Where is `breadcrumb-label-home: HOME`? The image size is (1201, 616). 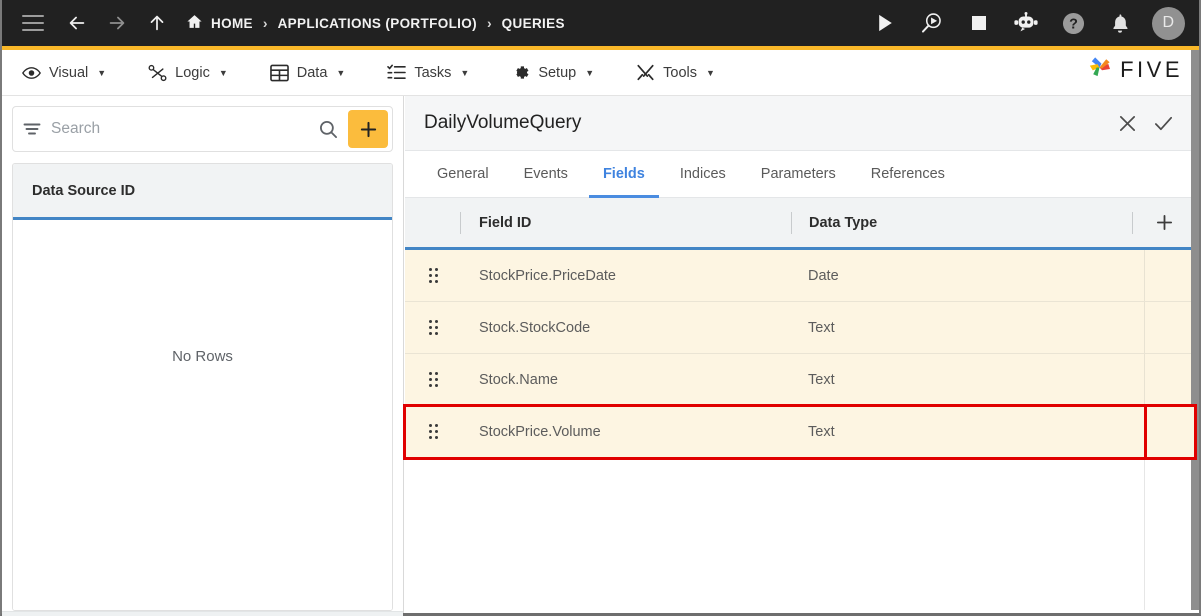
breadcrumb-label-home: HOME is located at coordinates (232, 23).